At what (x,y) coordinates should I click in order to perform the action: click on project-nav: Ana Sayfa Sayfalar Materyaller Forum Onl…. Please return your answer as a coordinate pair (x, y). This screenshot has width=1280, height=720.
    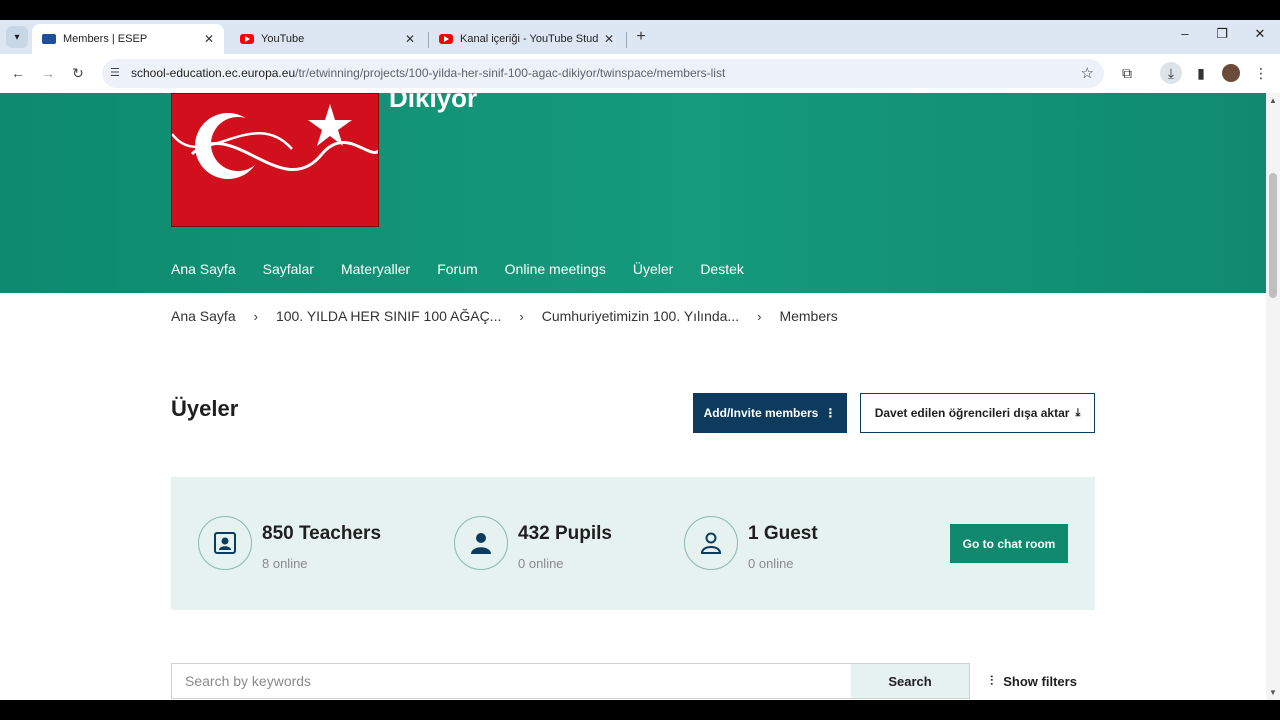
    Looking at the image, I should click on (471, 279).